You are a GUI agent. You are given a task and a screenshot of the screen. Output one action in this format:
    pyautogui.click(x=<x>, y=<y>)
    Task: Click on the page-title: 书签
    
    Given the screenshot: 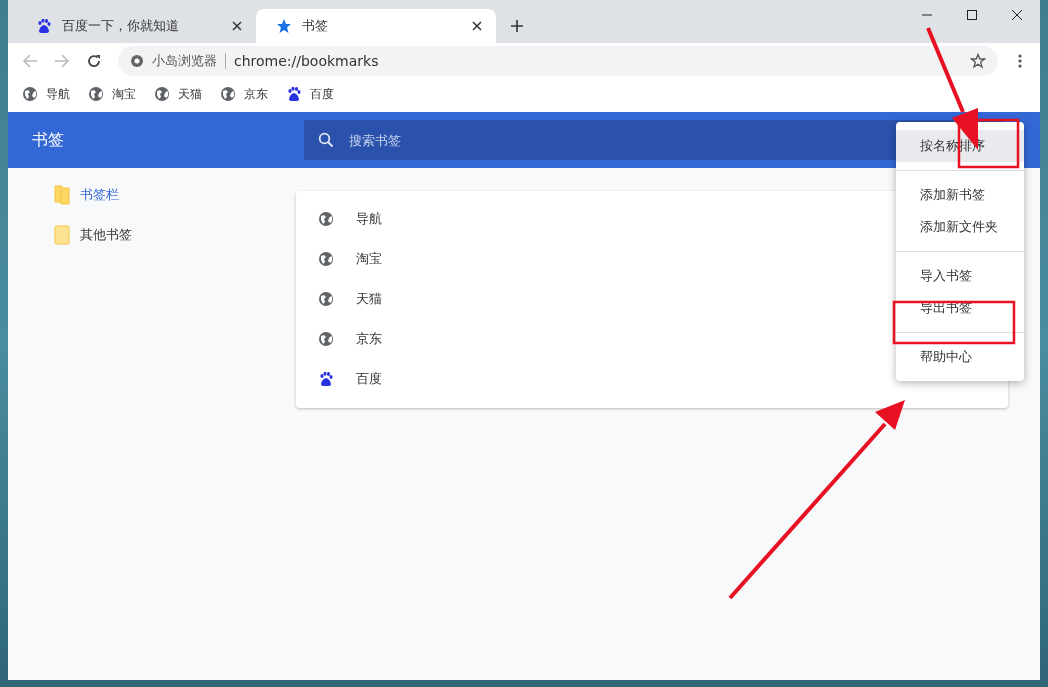 What is the action you would take?
    pyautogui.click(x=48, y=140)
    